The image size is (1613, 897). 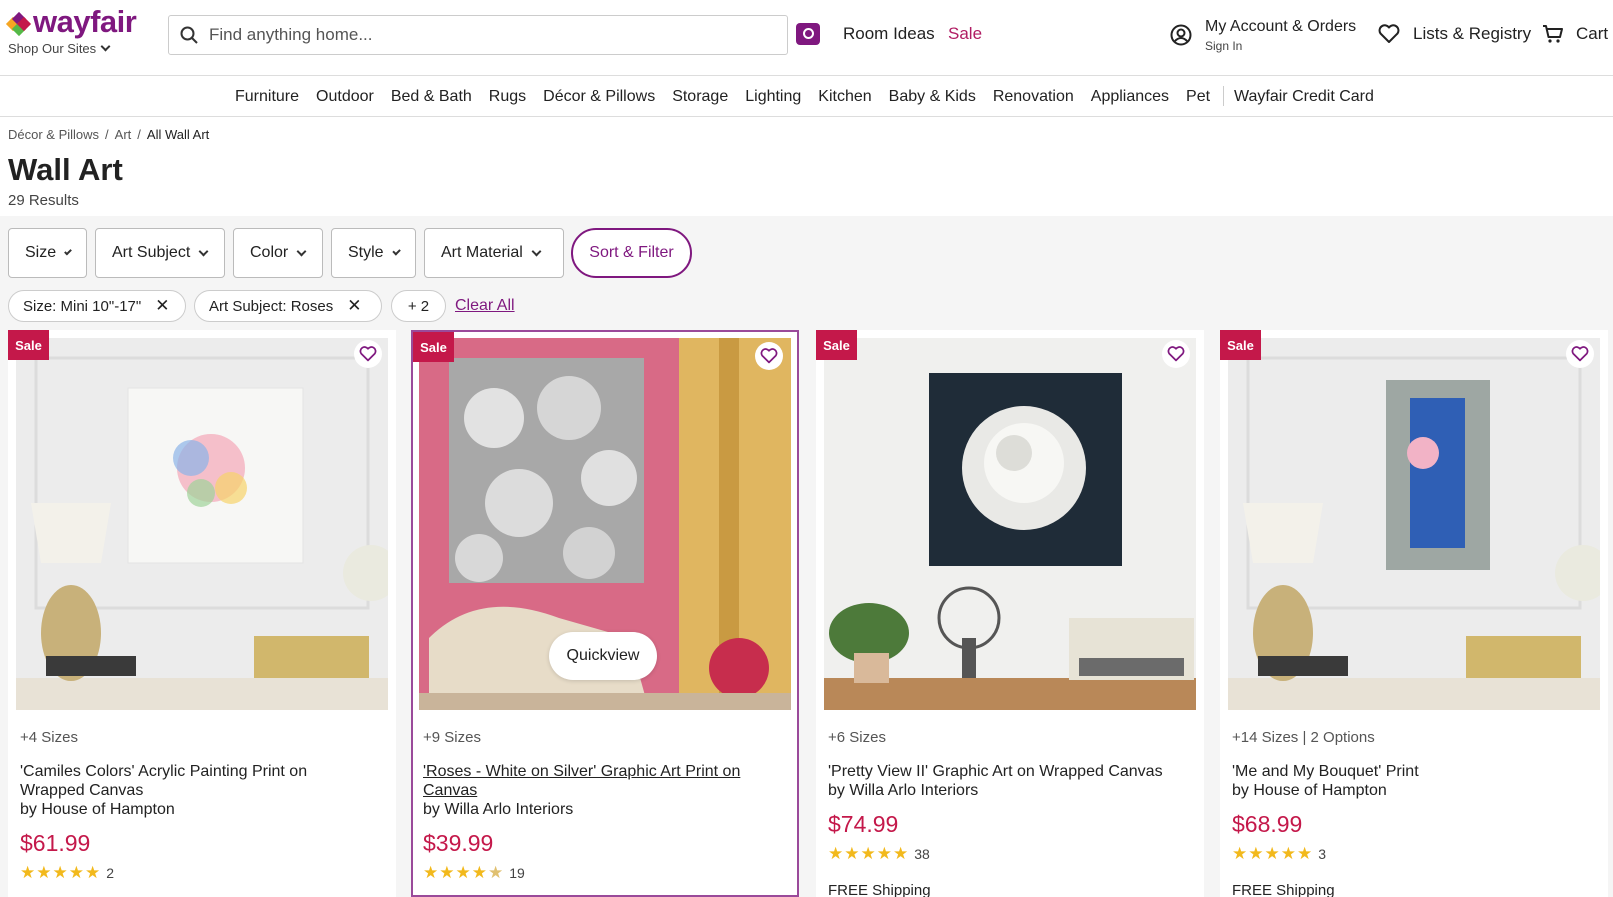 I want to click on filter-size-button: Size, so click(x=47, y=253).